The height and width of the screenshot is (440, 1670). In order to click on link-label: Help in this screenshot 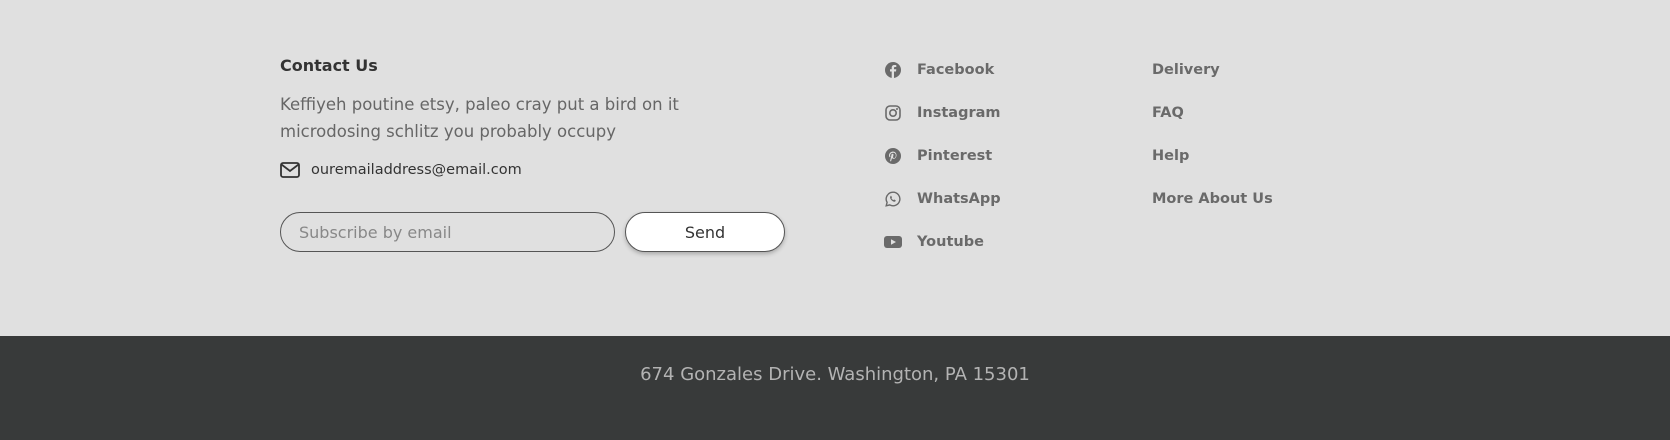, I will do `click(1170, 156)`.